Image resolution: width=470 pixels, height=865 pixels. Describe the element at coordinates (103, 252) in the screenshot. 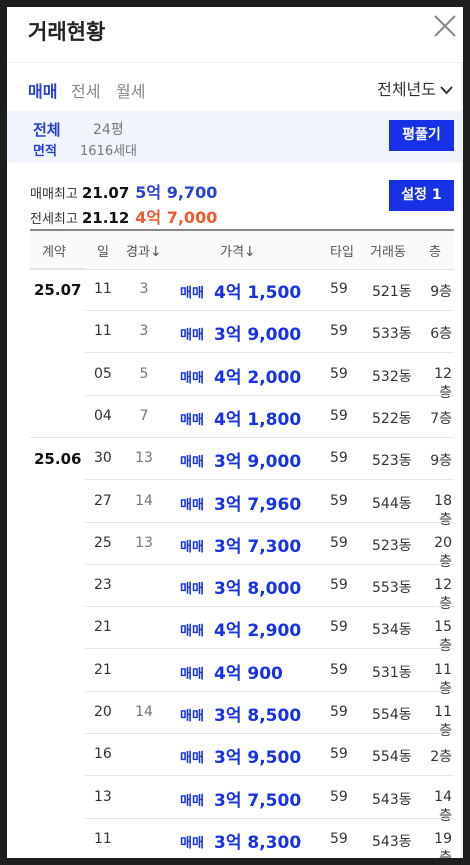

I see `header-day: 일` at that location.